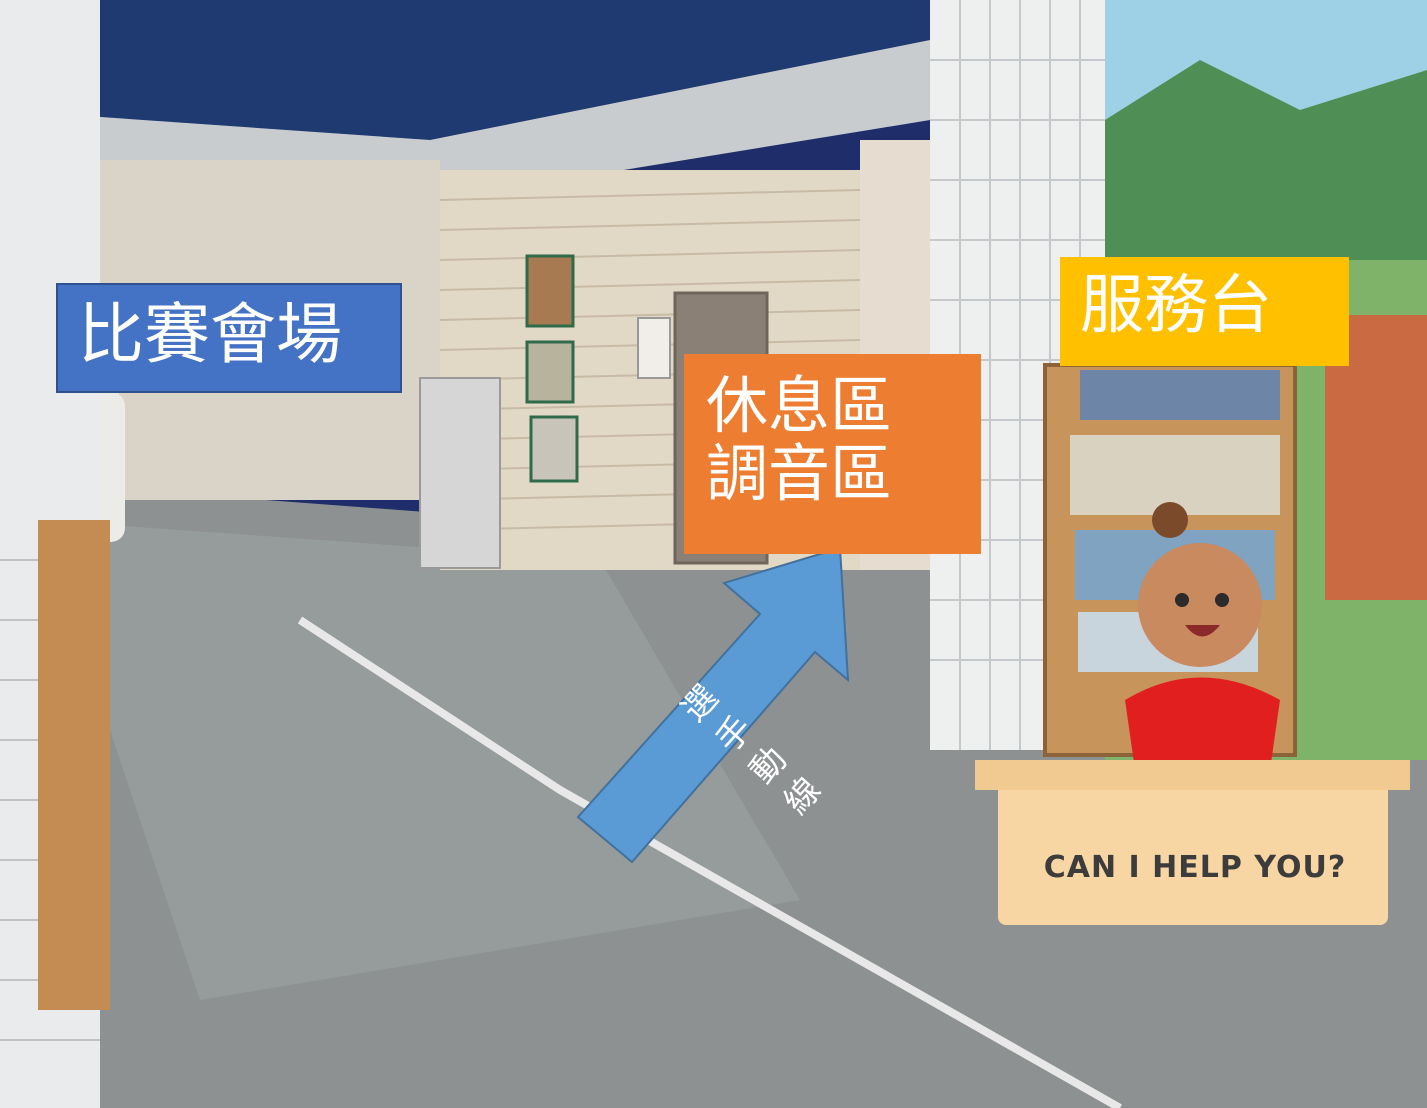 Image resolution: width=1427 pixels, height=1108 pixels. I want to click on water-dispenser, so click(460, 473).